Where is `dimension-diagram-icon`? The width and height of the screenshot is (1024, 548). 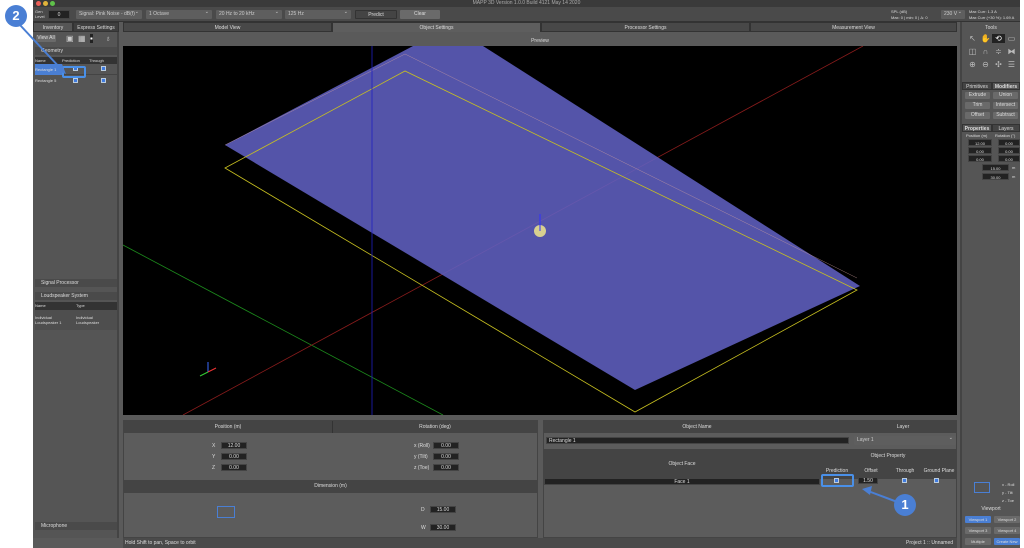 dimension-diagram-icon is located at coordinates (226, 512).